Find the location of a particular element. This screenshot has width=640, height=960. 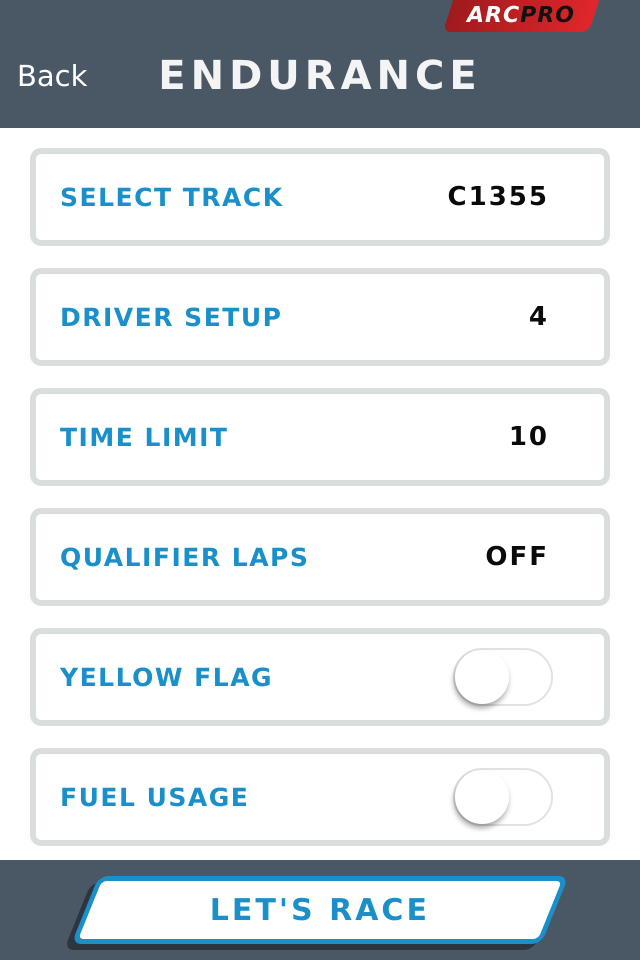

setting-label: FUEL USAGE is located at coordinates (155, 797).